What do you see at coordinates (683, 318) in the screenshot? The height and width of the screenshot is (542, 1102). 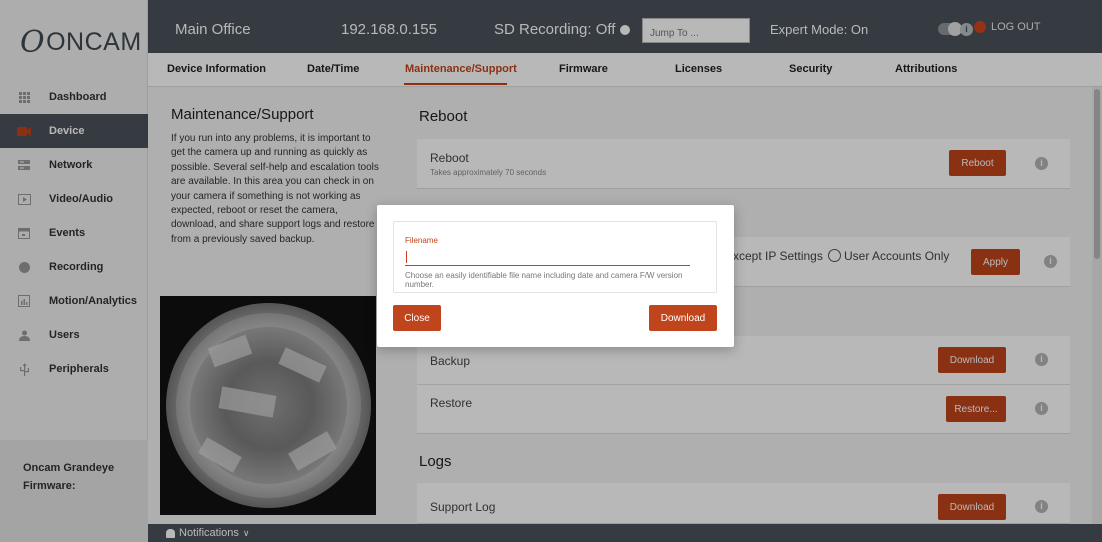 I see `download-button: Download` at bounding box center [683, 318].